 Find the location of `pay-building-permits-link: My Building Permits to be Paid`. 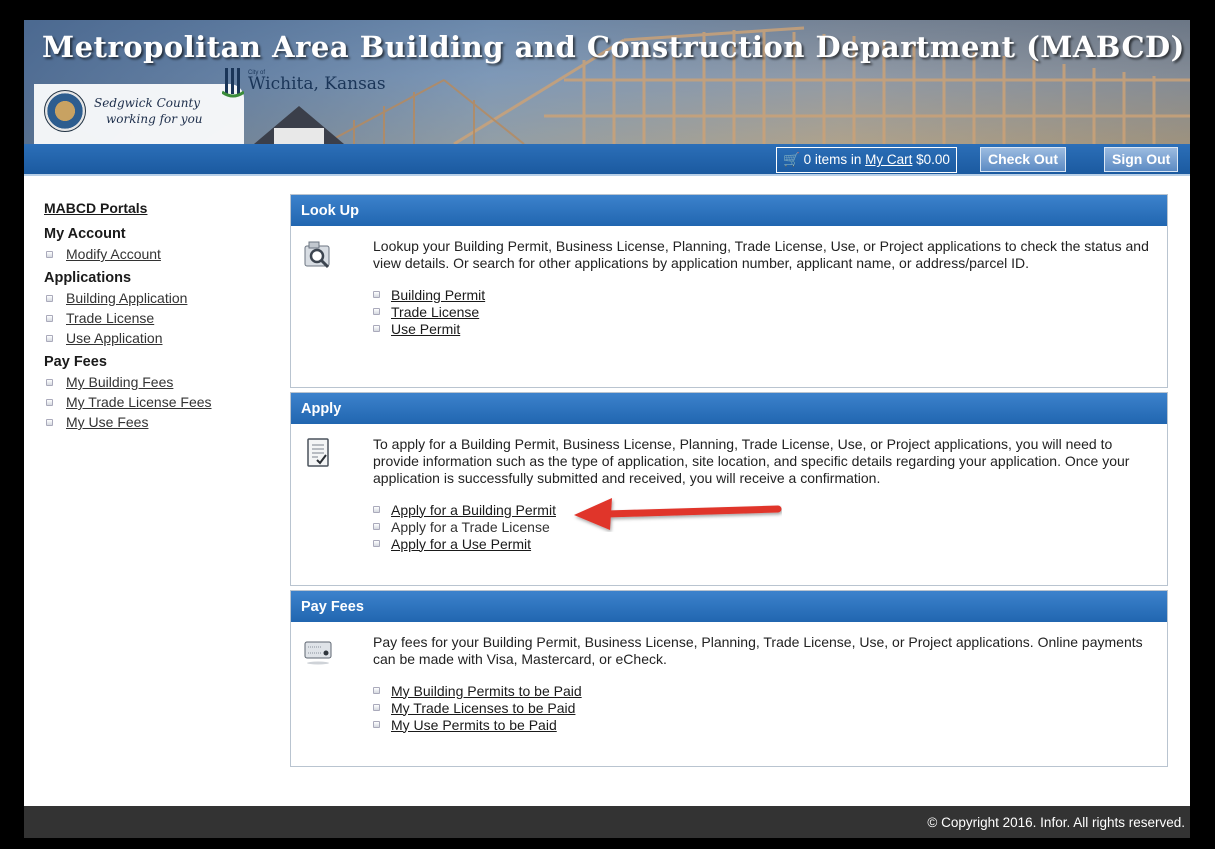

pay-building-permits-link: My Building Permits to be Paid is located at coordinates (486, 691).